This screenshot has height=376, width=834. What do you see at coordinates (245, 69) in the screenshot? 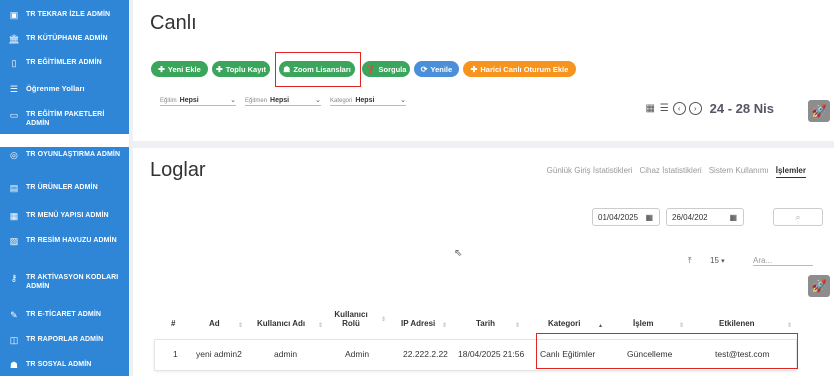
I see `bulk-register-label: Toplu Kayıt` at bounding box center [245, 69].